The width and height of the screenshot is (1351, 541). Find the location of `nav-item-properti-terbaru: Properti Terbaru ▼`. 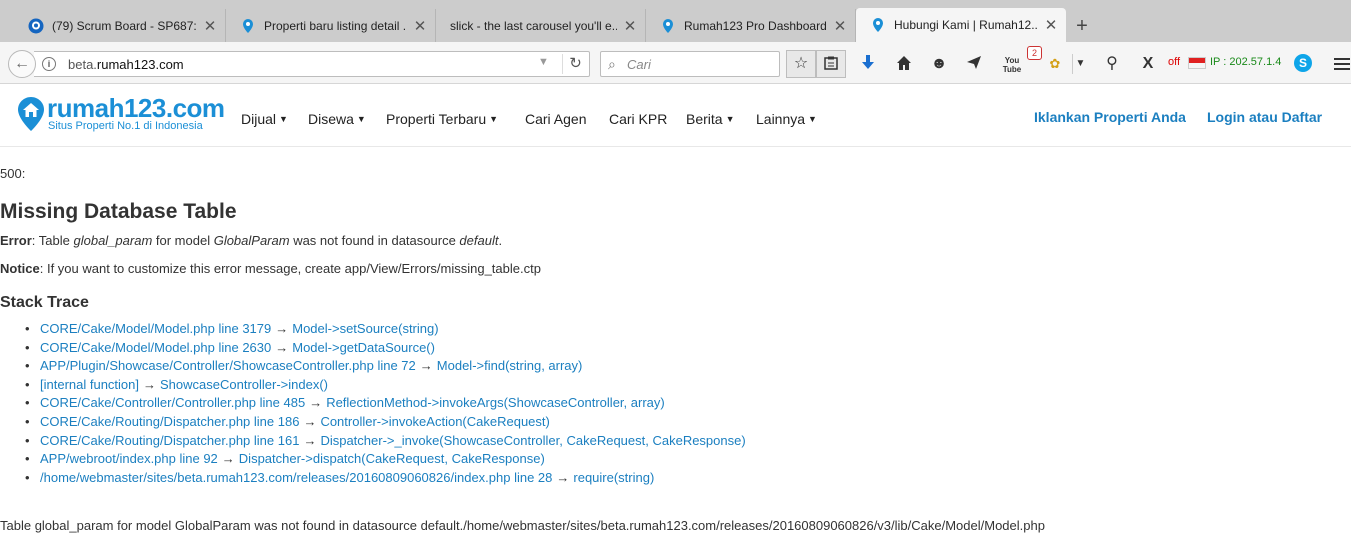

nav-item-properti-terbaru: Properti Terbaru ▼ is located at coordinates (442, 119).